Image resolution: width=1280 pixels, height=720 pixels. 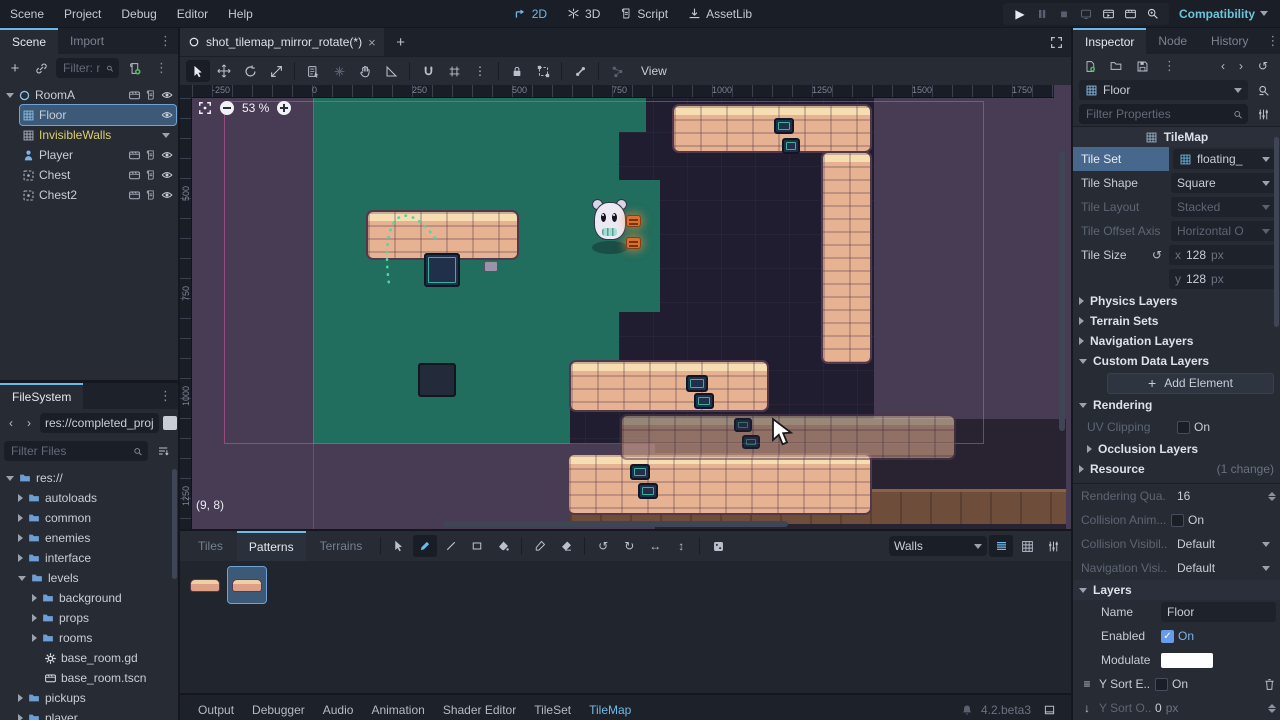 What do you see at coordinates (1152, 14) in the screenshot?
I see `movie-maker-button` at bounding box center [1152, 14].